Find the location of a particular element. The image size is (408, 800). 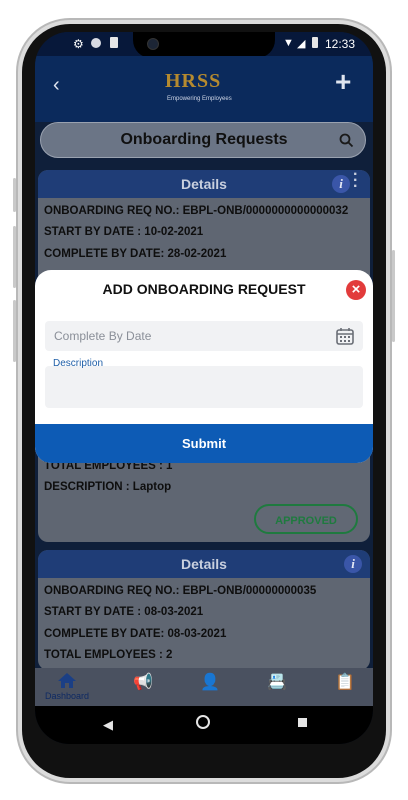

app-tagline: Empowering Employees is located at coordinates (199, 99).